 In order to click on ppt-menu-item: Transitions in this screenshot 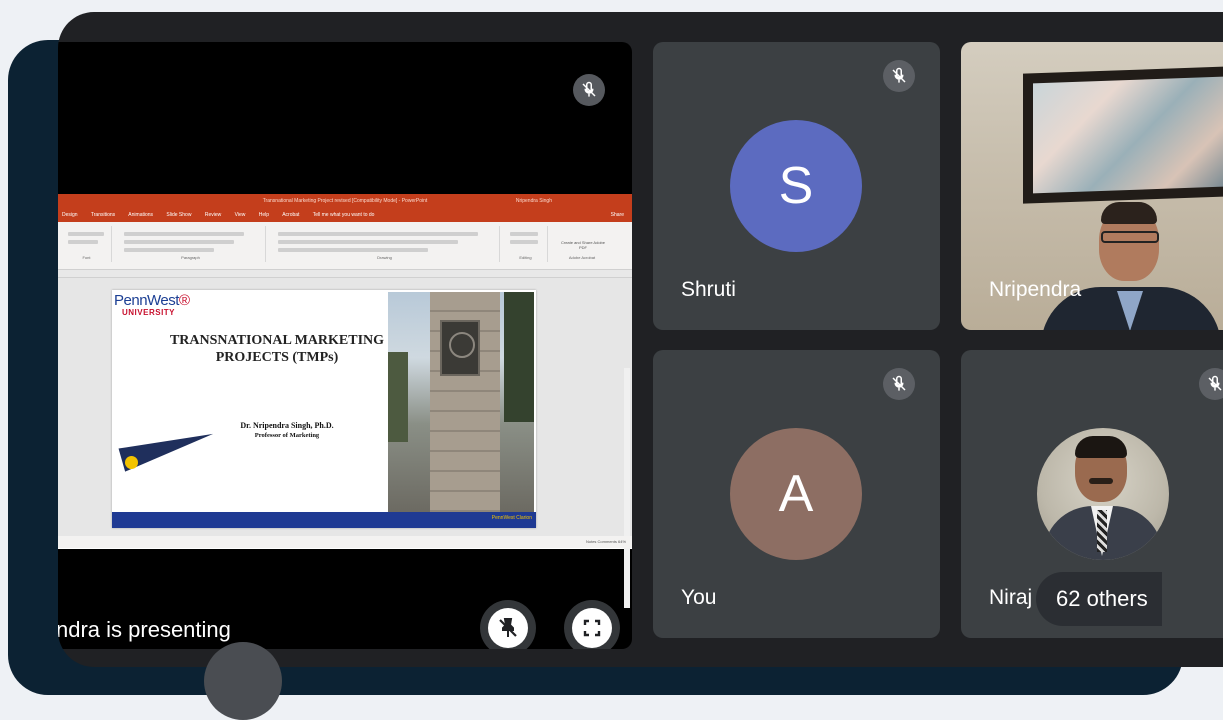, I will do `click(103, 215)`.